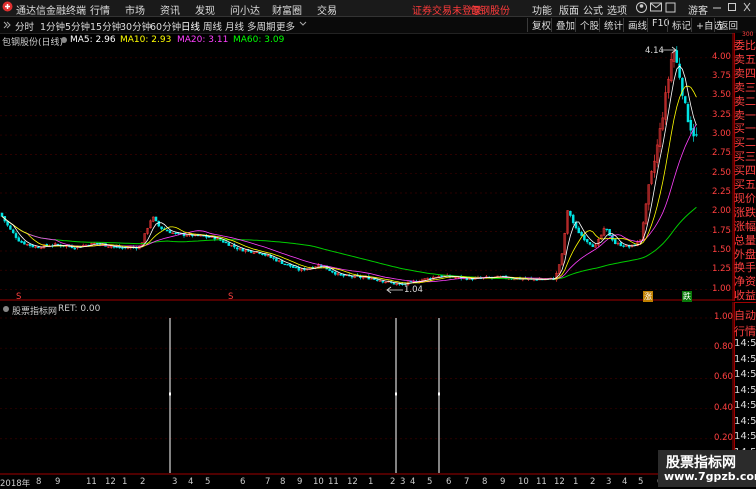 Image resolution: width=756 pixels, height=489 pixels. Describe the element at coordinates (100, 9) in the screenshot. I see `menu-hangqing: 行情` at that location.